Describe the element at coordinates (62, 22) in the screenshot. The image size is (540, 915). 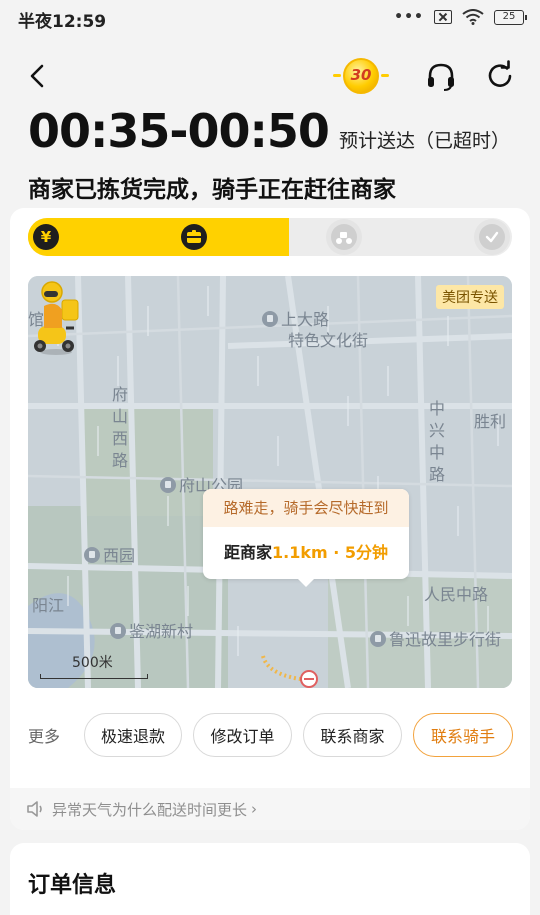
I see `status-time: 半夜12:59` at that location.